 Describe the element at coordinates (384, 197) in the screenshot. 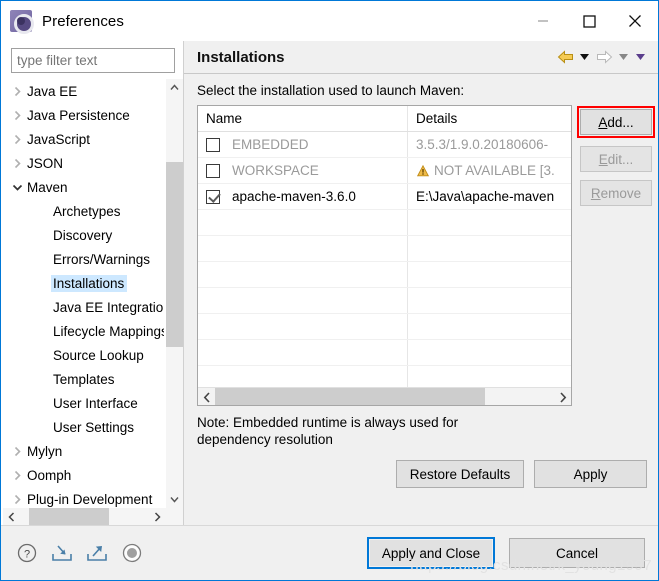

I see `table-row: apache-maven-3.6.0 E:\Java\apache-maven` at that location.